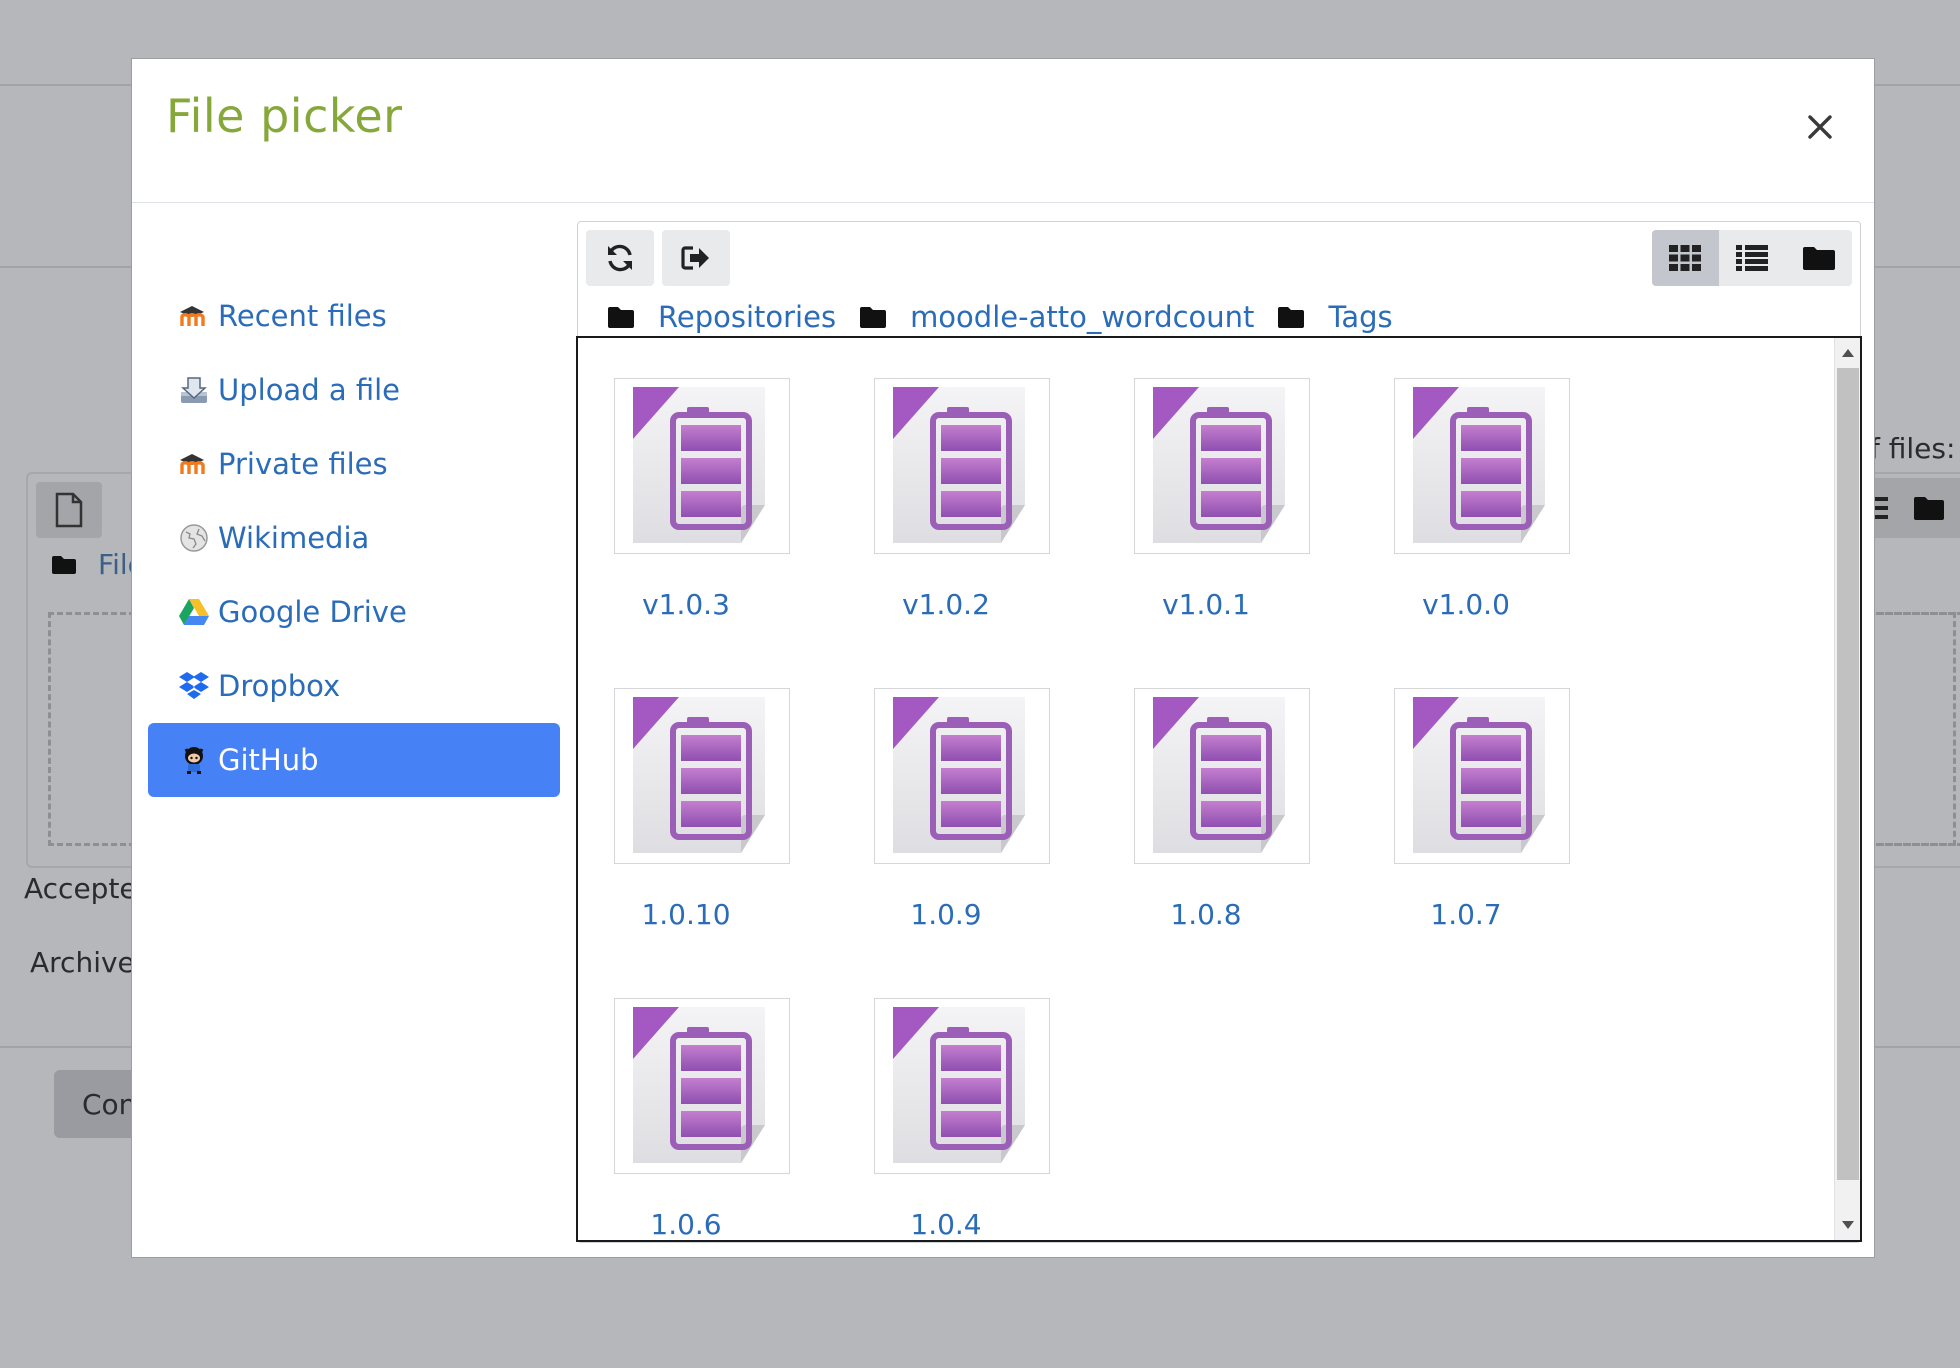  I want to click on file-tile: 1.0.6, so click(698, 1119).